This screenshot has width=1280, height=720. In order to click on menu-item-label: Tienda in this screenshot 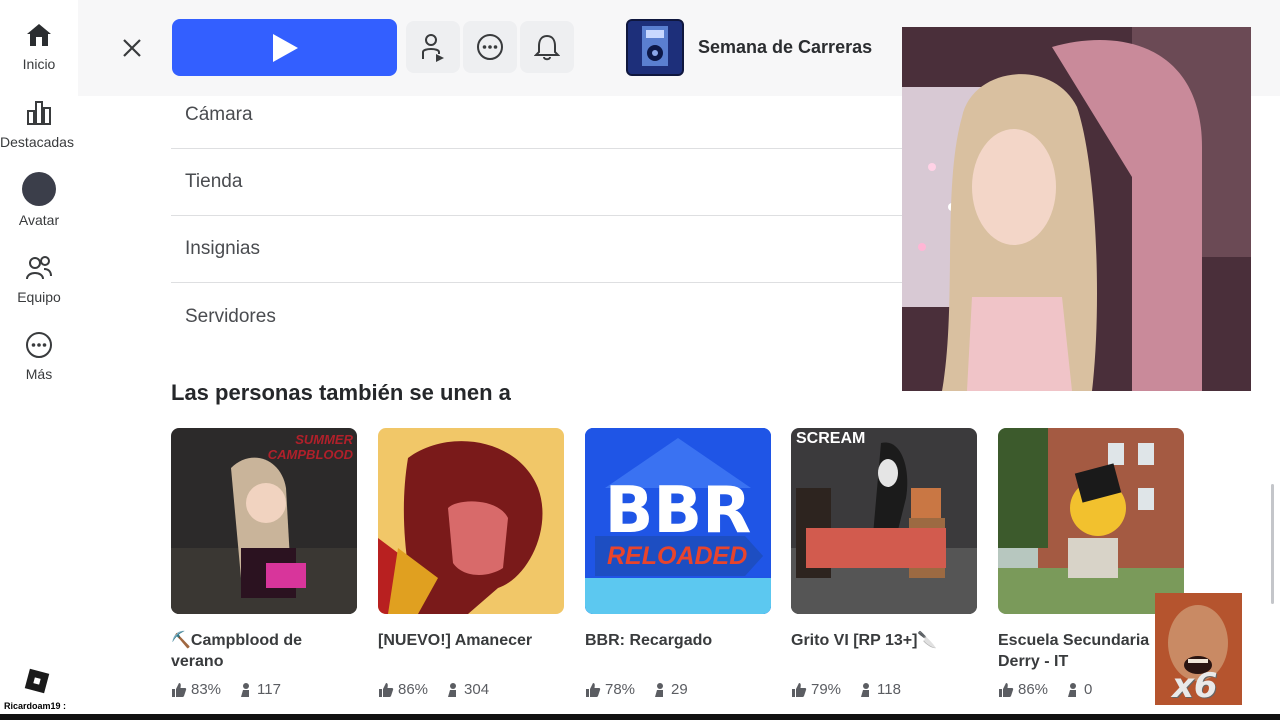, I will do `click(214, 181)`.